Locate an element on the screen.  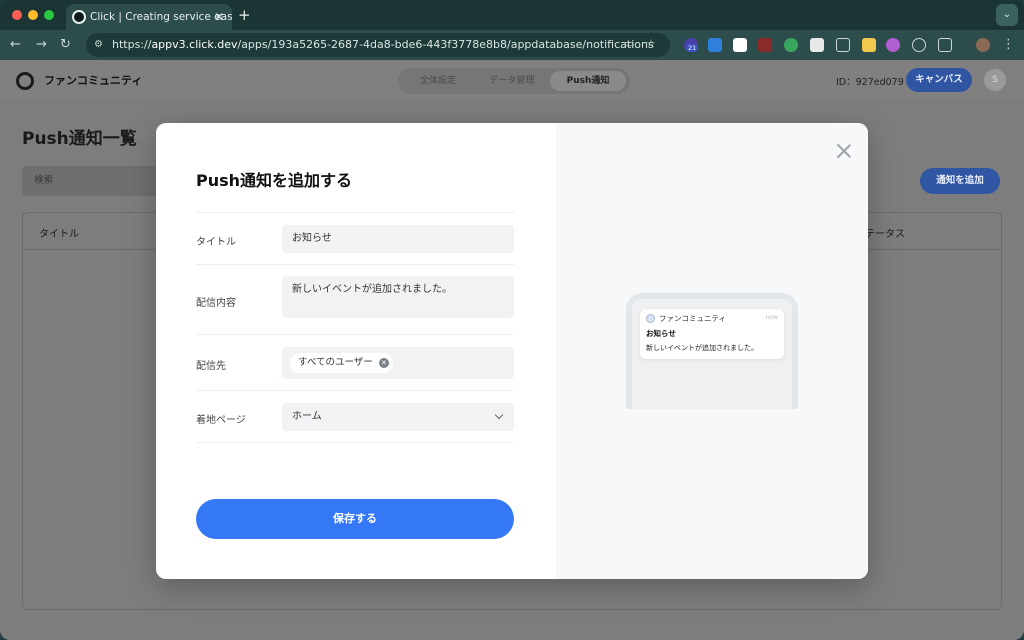
content-label: 配信内容 is located at coordinates (216, 303).